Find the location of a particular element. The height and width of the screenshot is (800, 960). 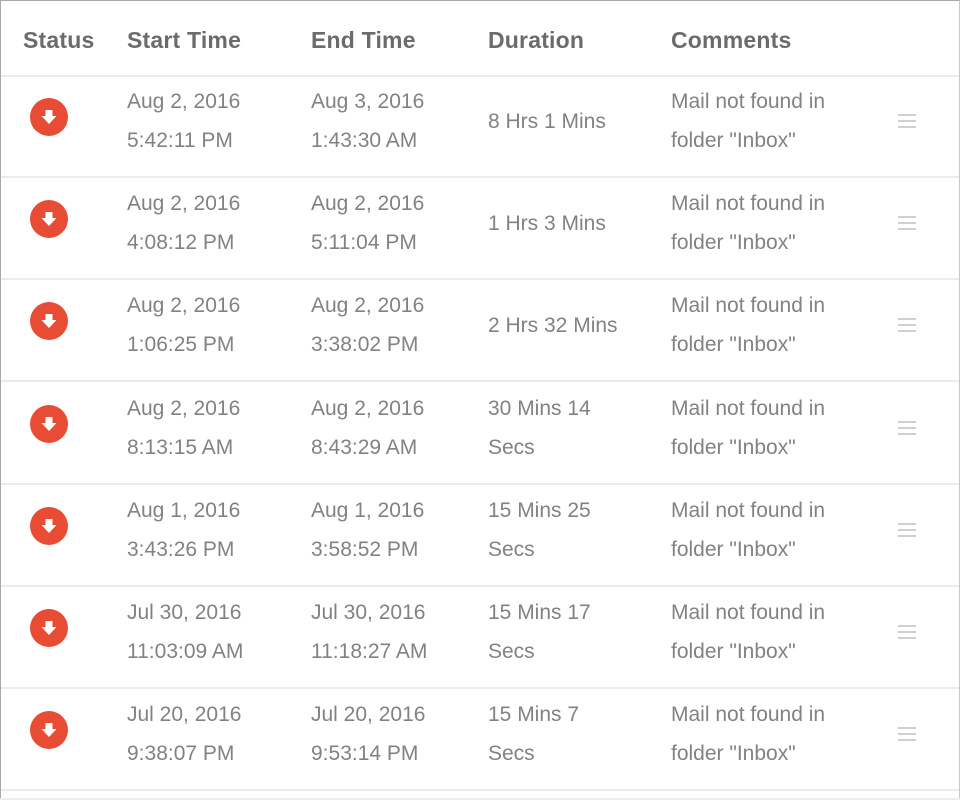

end-date: Aug 1, 2016 is located at coordinates (368, 510).